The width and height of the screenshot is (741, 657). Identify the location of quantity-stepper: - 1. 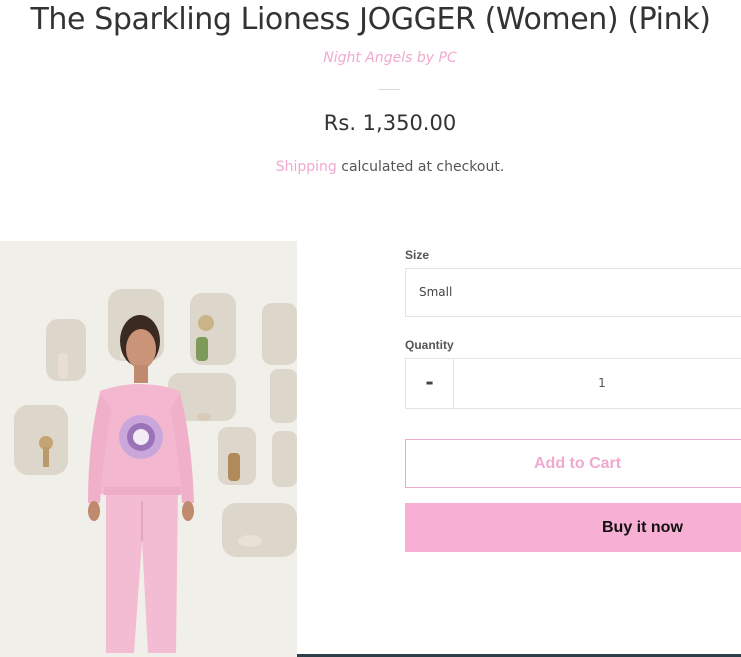
(573, 383).